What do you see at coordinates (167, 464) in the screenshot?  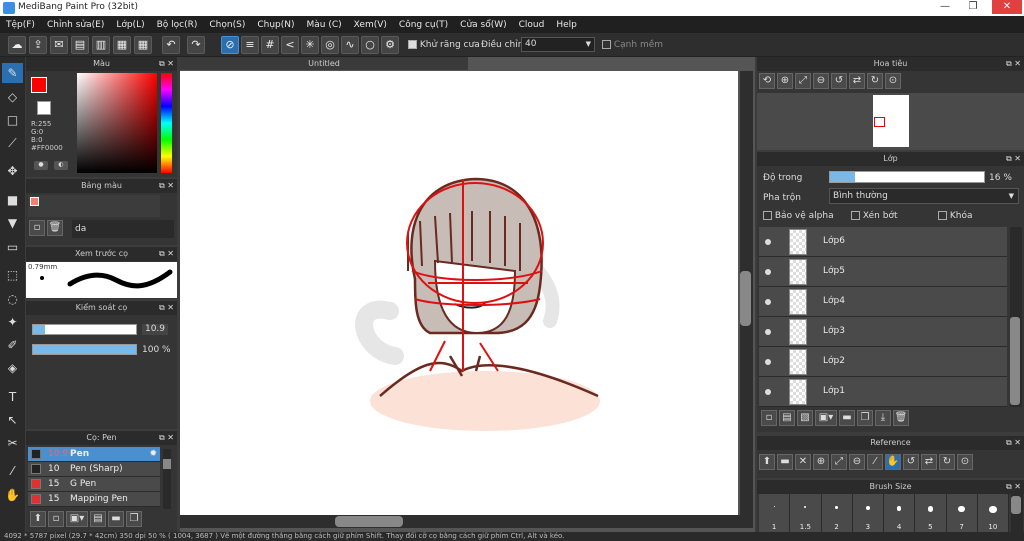 I see `scrollbar-thumb` at bounding box center [167, 464].